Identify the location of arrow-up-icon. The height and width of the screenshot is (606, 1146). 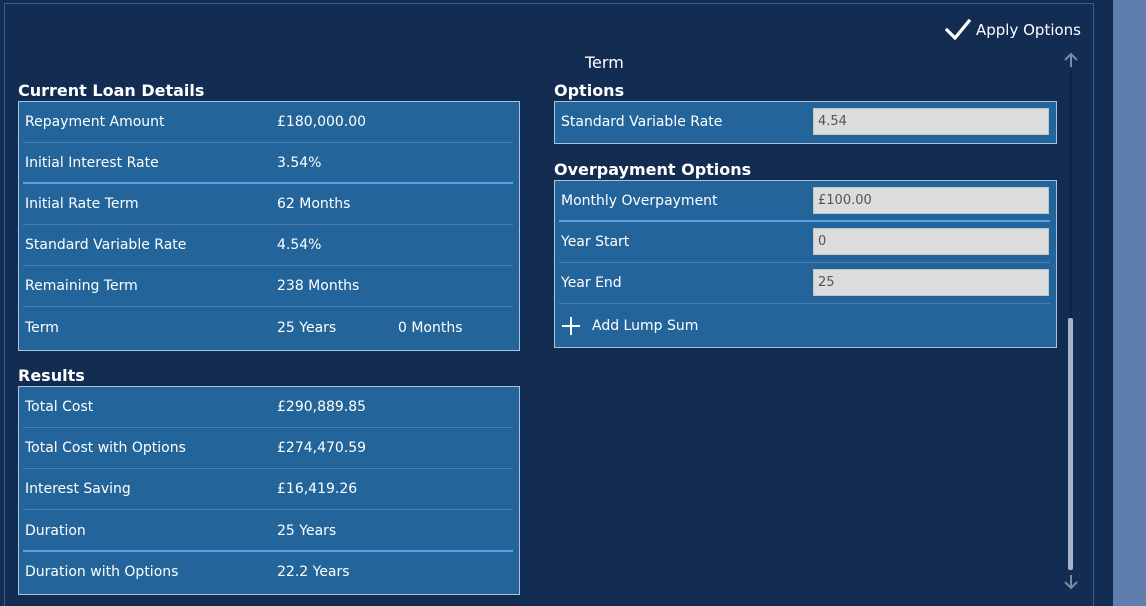
(1071, 60).